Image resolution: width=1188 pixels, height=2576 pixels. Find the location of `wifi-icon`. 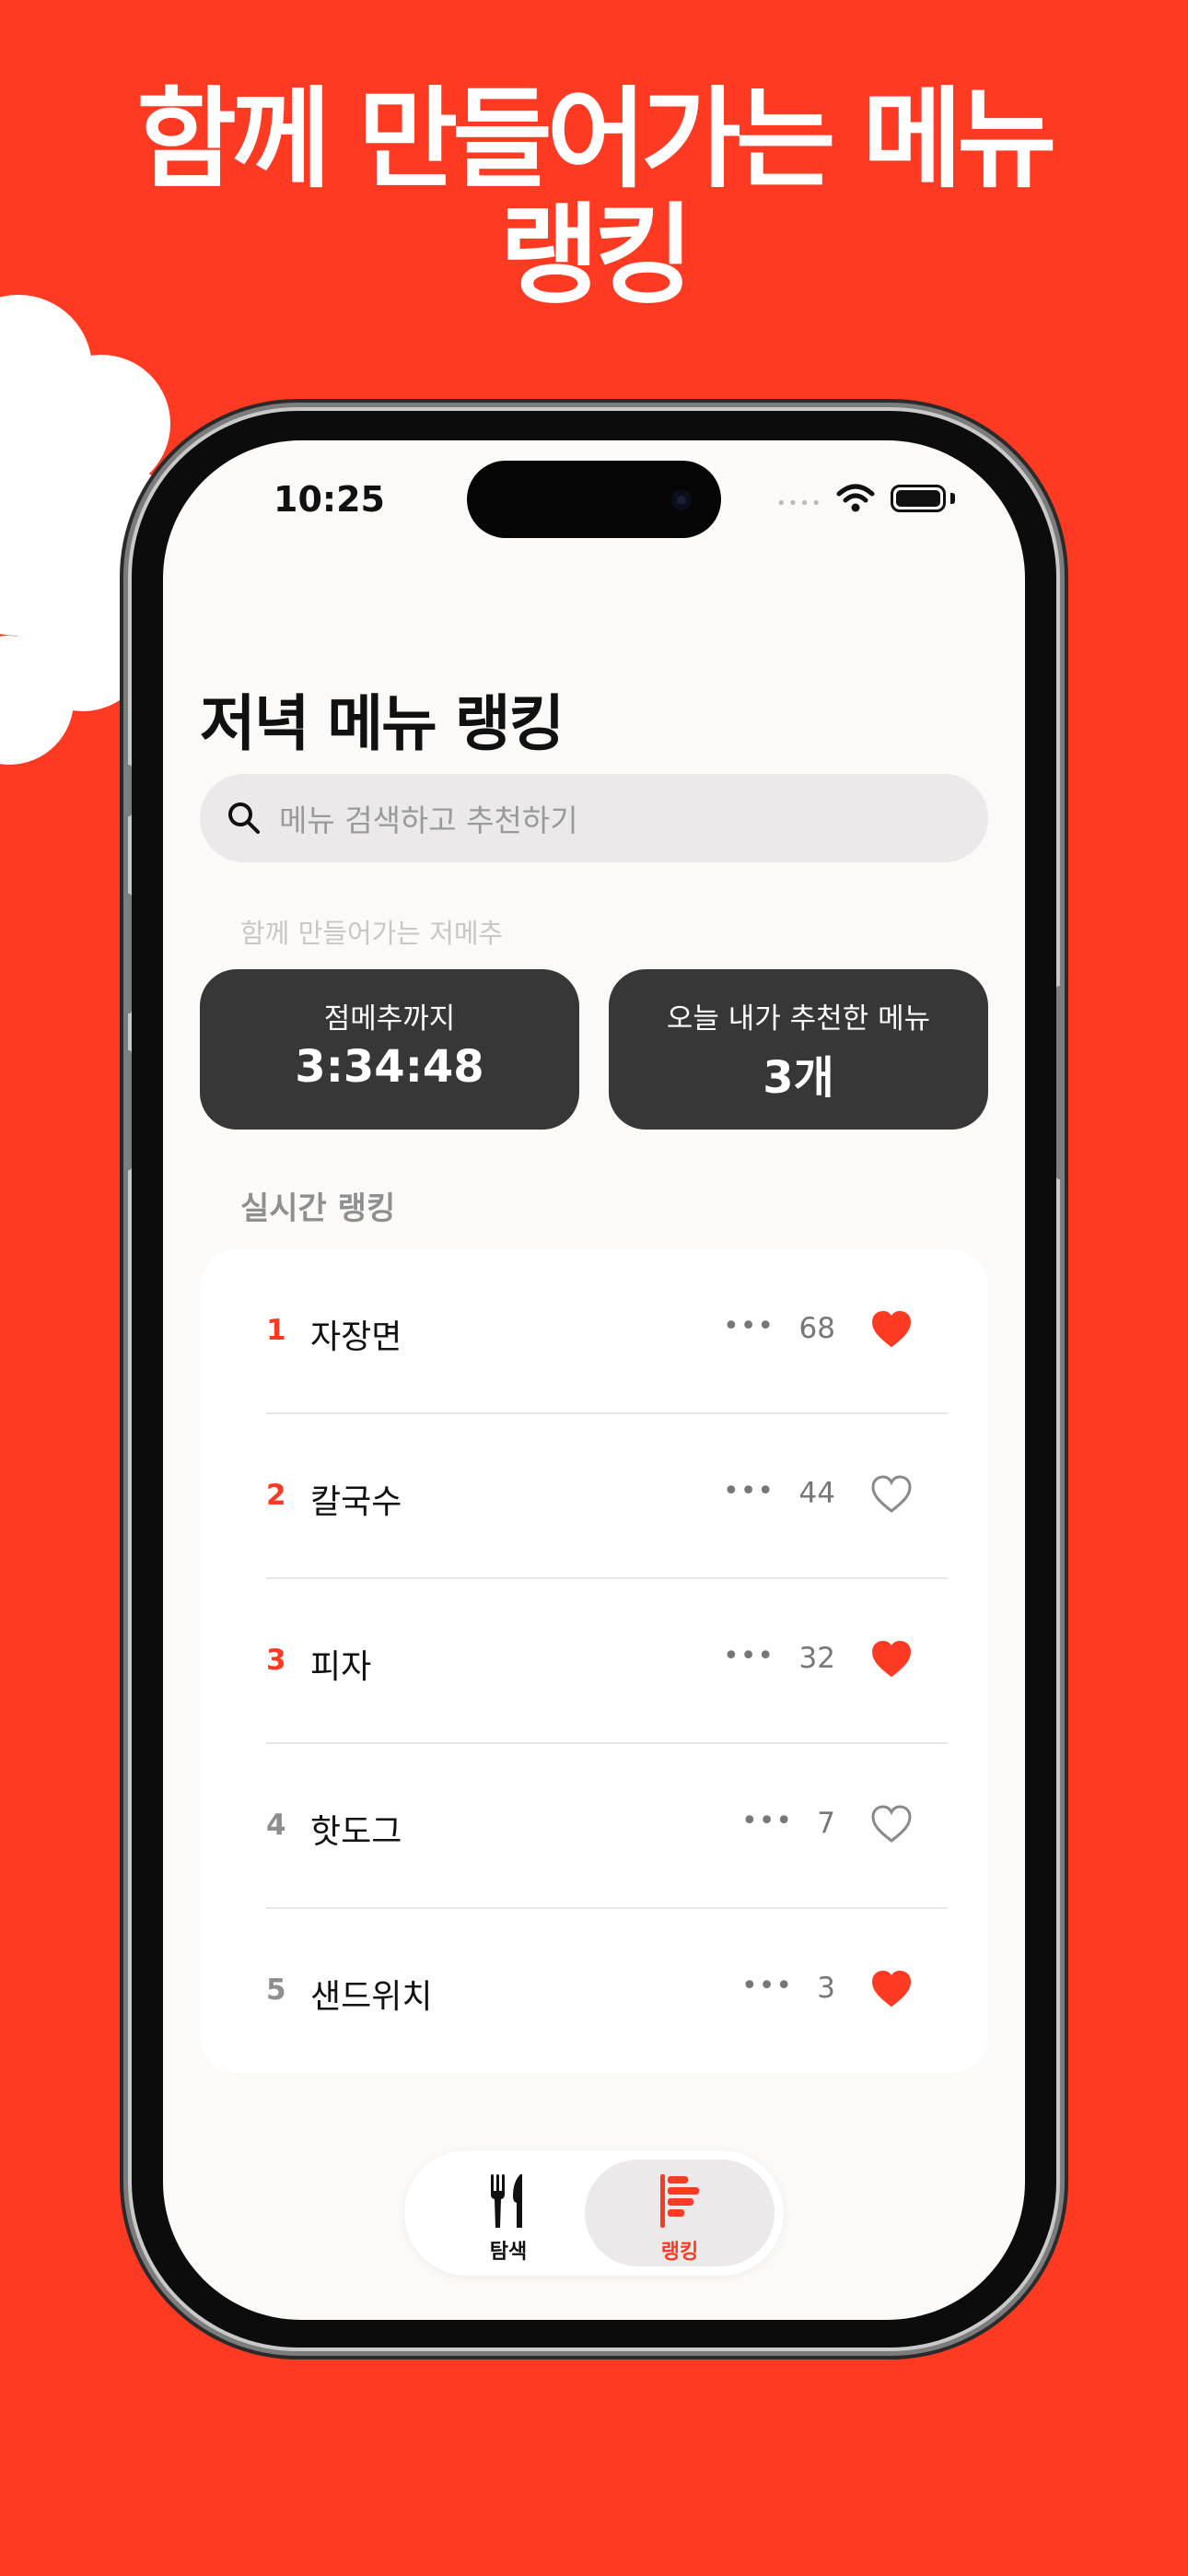

wifi-icon is located at coordinates (855, 498).